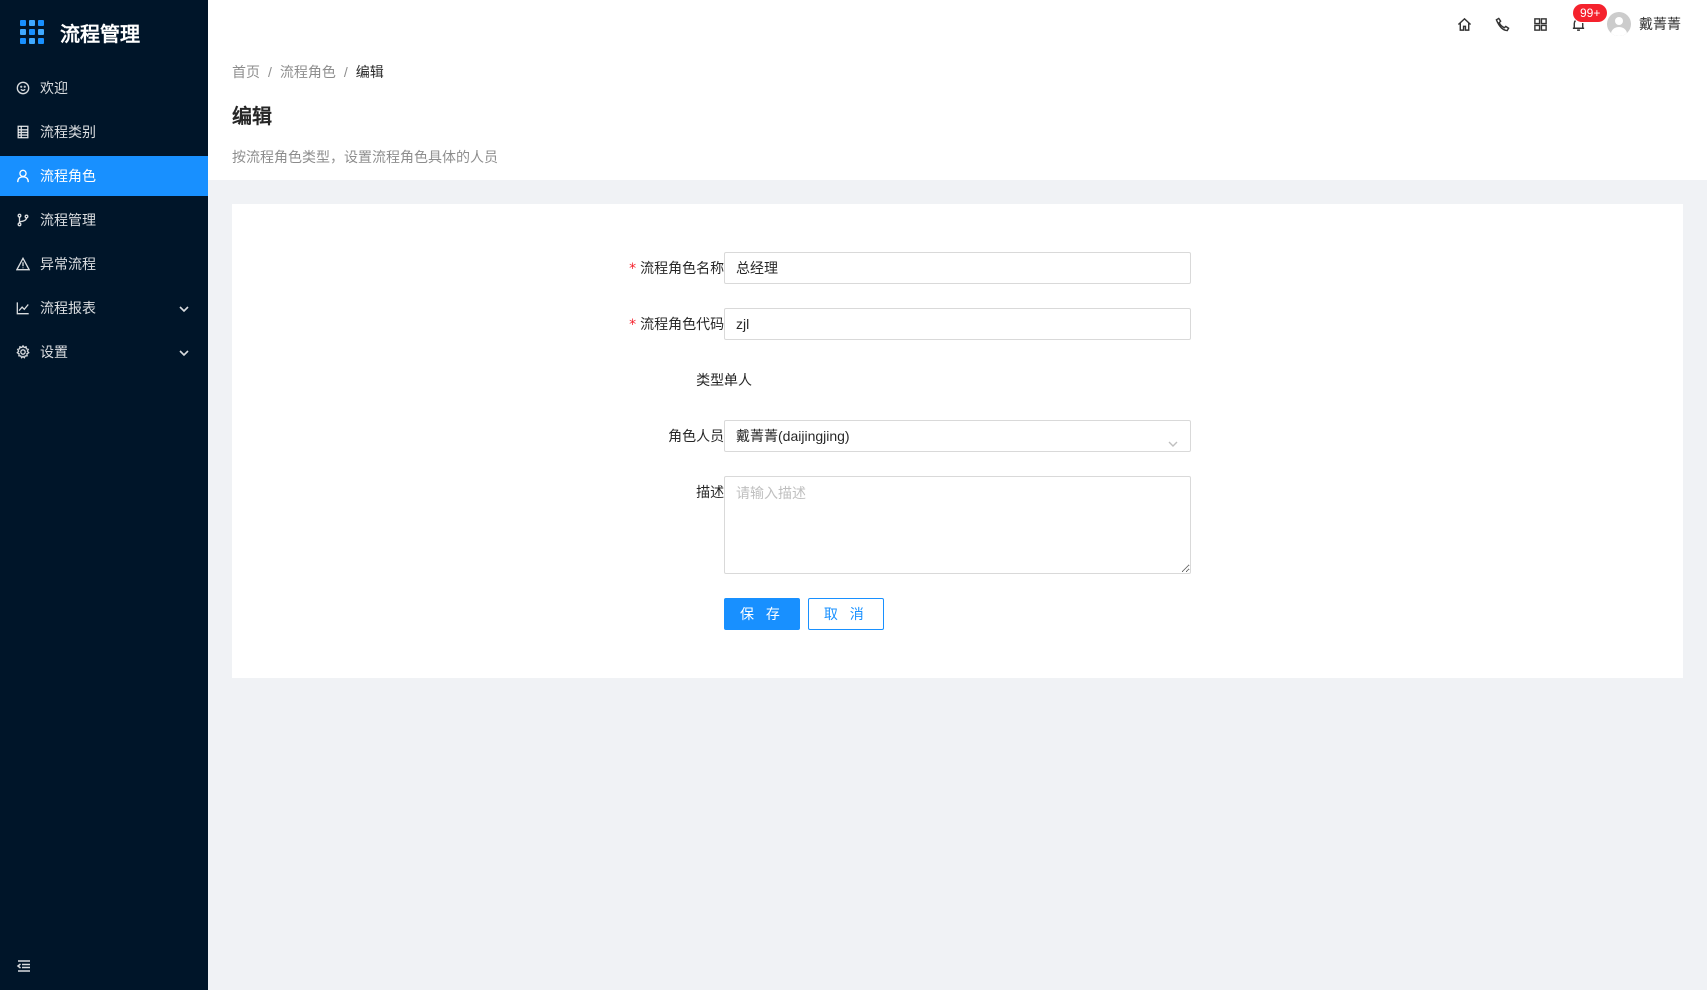  What do you see at coordinates (308, 72) in the screenshot?
I see `breadcrumb-process-role: 流程角色` at bounding box center [308, 72].